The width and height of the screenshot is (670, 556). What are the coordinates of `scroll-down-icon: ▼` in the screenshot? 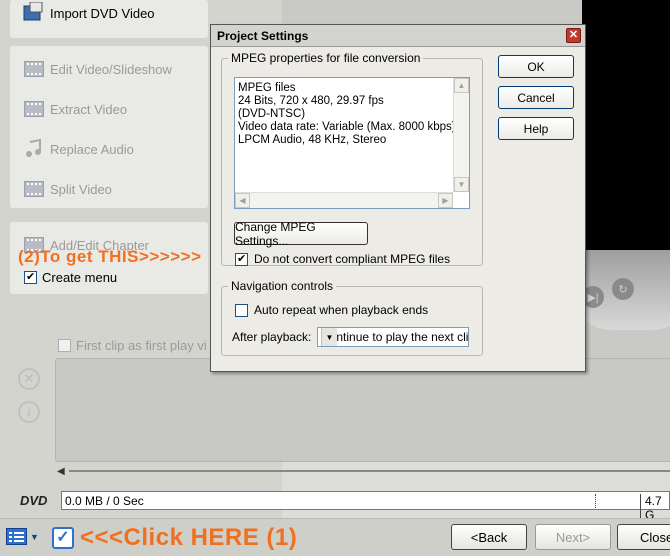 It's located at (461, 184).